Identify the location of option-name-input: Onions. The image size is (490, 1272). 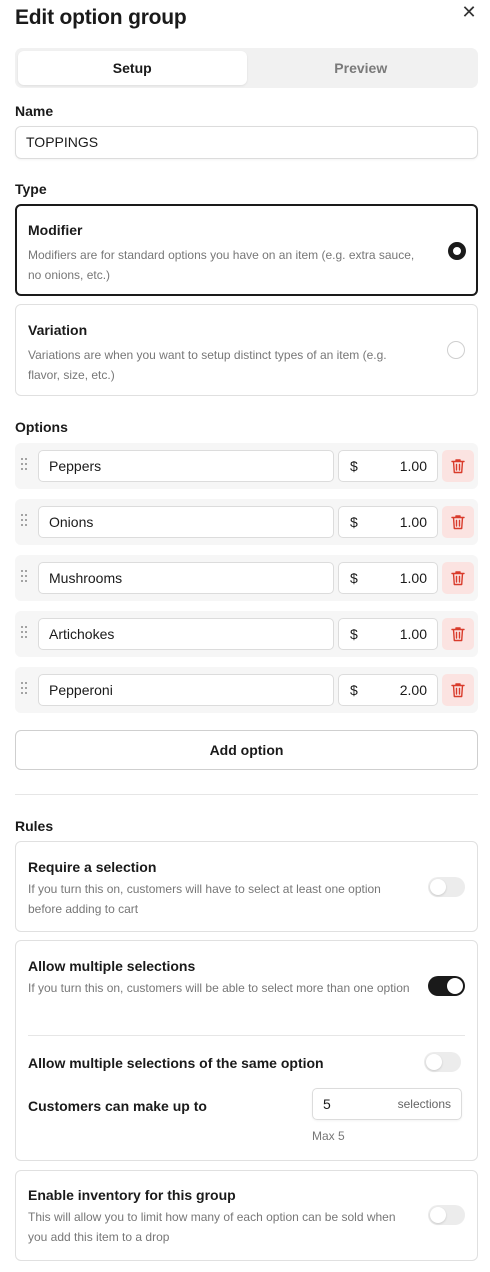
(186, 522).